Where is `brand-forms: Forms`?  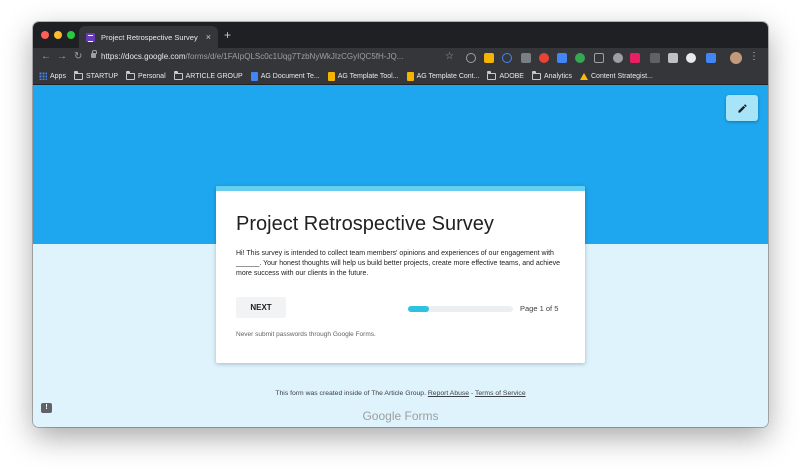 brand-forms: Forms is located at coordinates (420, 416).